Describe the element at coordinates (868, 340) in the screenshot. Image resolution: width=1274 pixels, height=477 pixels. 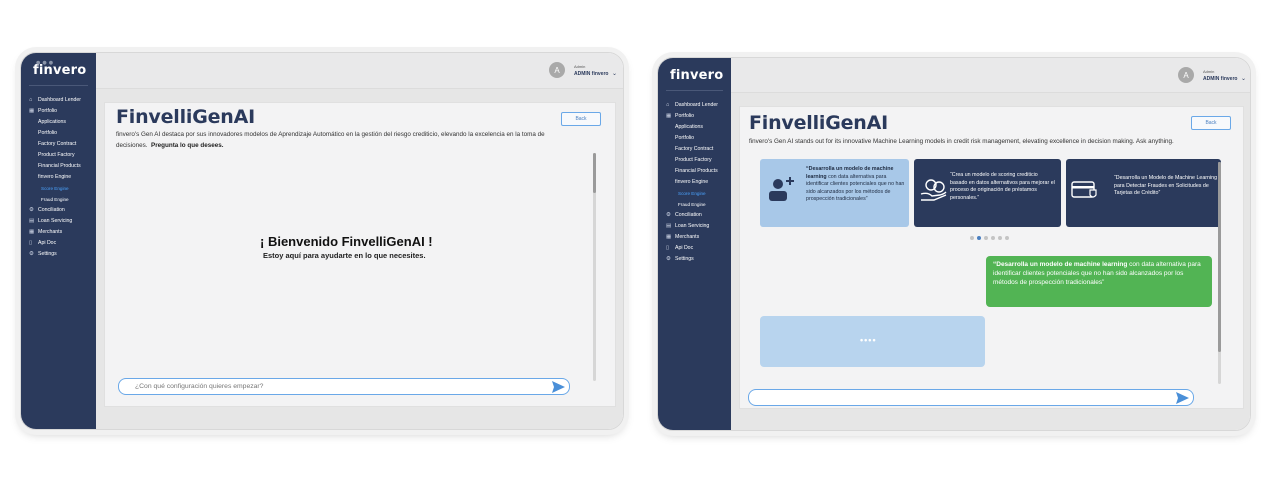
I see `typing-indicator: ••••` at that location.